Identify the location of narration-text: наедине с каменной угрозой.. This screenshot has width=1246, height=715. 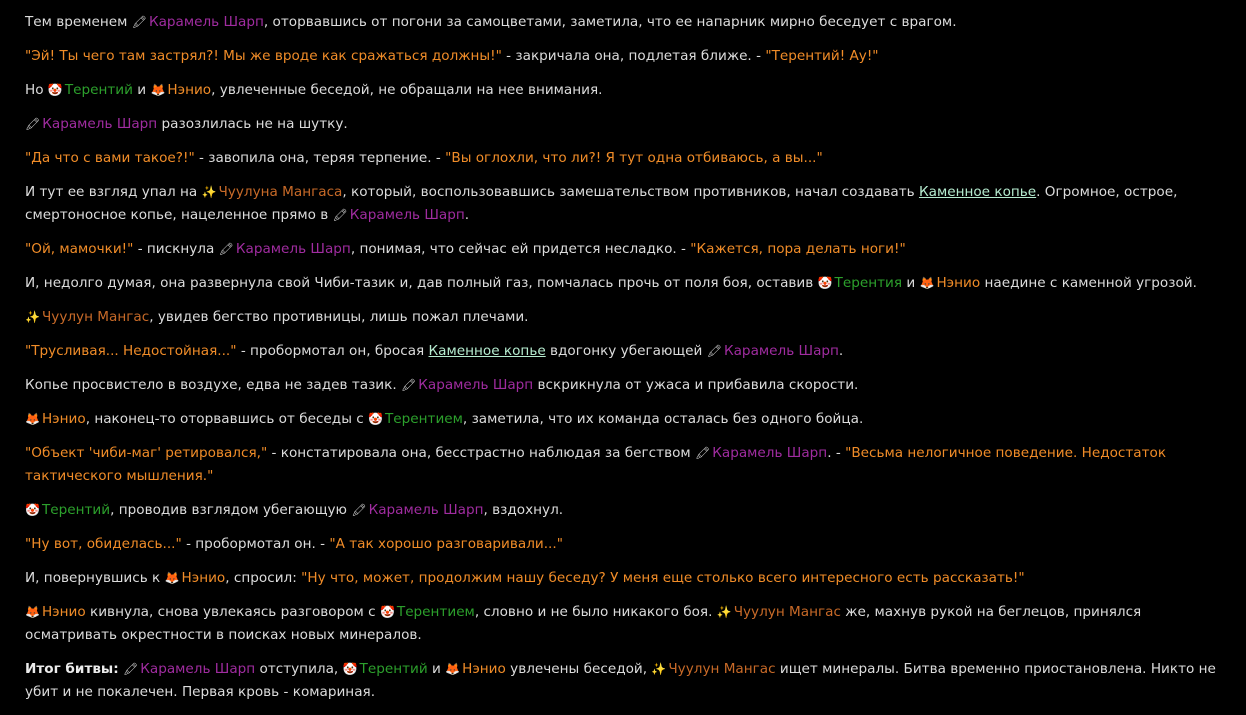
(1088, 283).